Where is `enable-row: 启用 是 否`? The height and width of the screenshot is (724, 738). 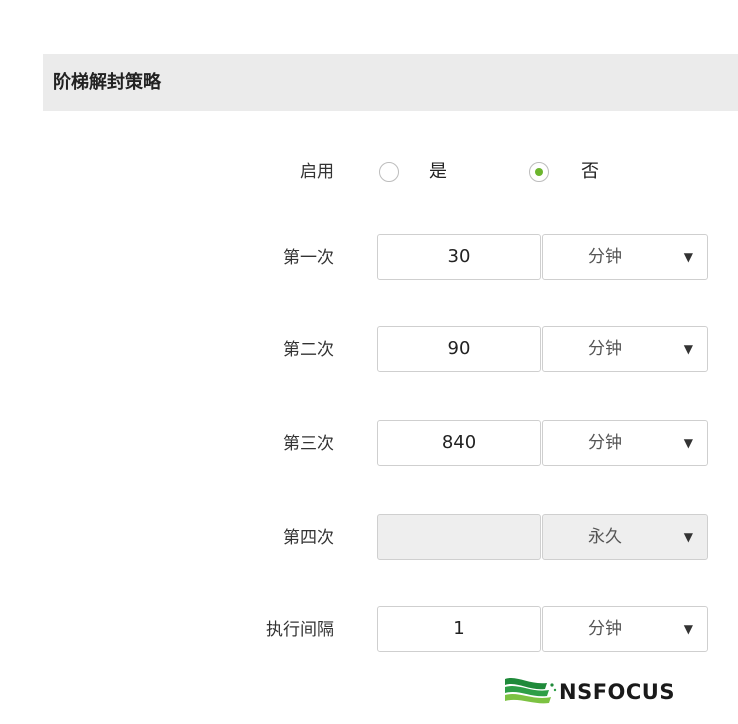 enable-row: 启用 是 否 is located at coordinates (369, 172).